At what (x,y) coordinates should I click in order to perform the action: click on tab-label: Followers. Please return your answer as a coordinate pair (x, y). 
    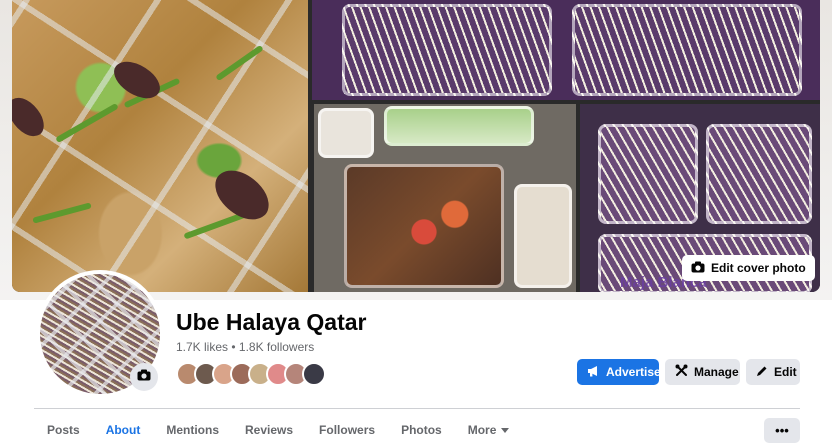
    Looking at the image, I should click on (347, 429).